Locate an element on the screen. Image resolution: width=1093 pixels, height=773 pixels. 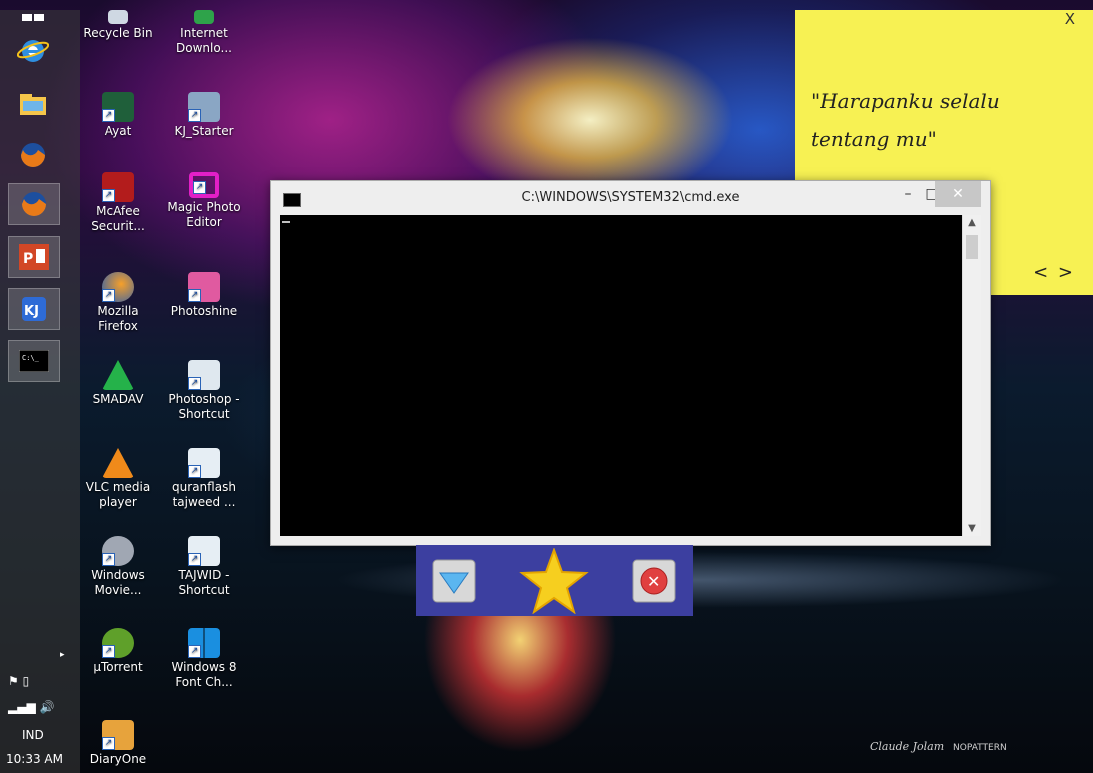
wallpaper-watermark: Claude Jolam NOPATTERN is located at coordinates (938, 746).